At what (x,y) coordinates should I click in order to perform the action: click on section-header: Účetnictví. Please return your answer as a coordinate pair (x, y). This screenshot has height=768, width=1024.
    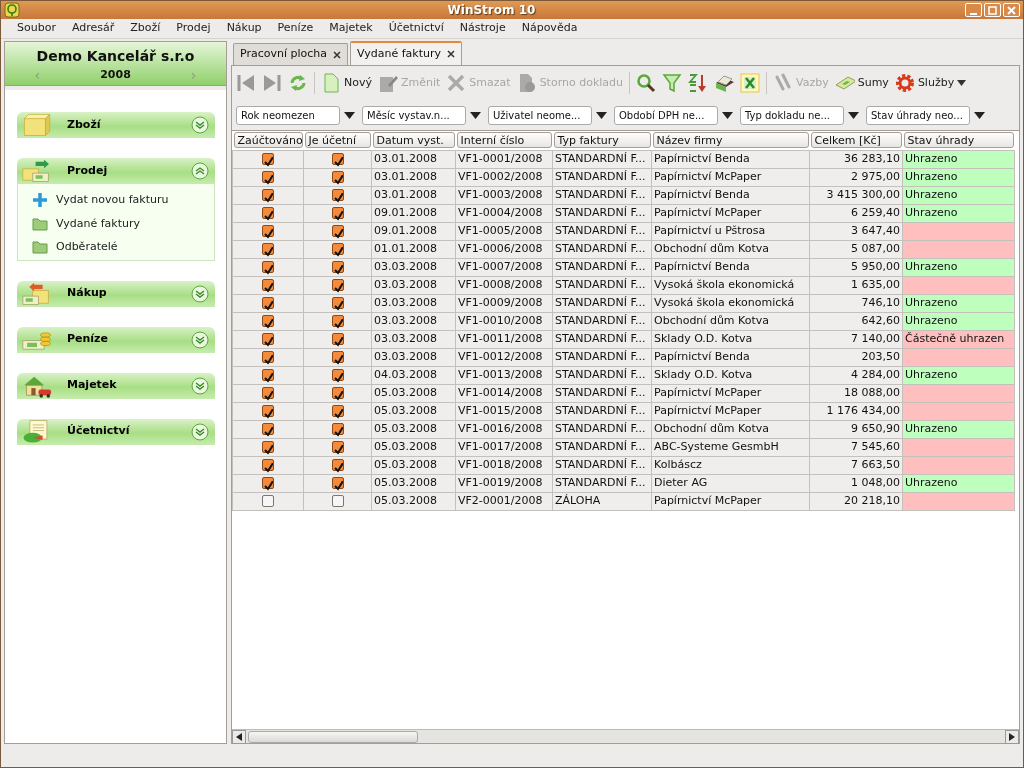
    Looking at the image, I should click on (116, 431).